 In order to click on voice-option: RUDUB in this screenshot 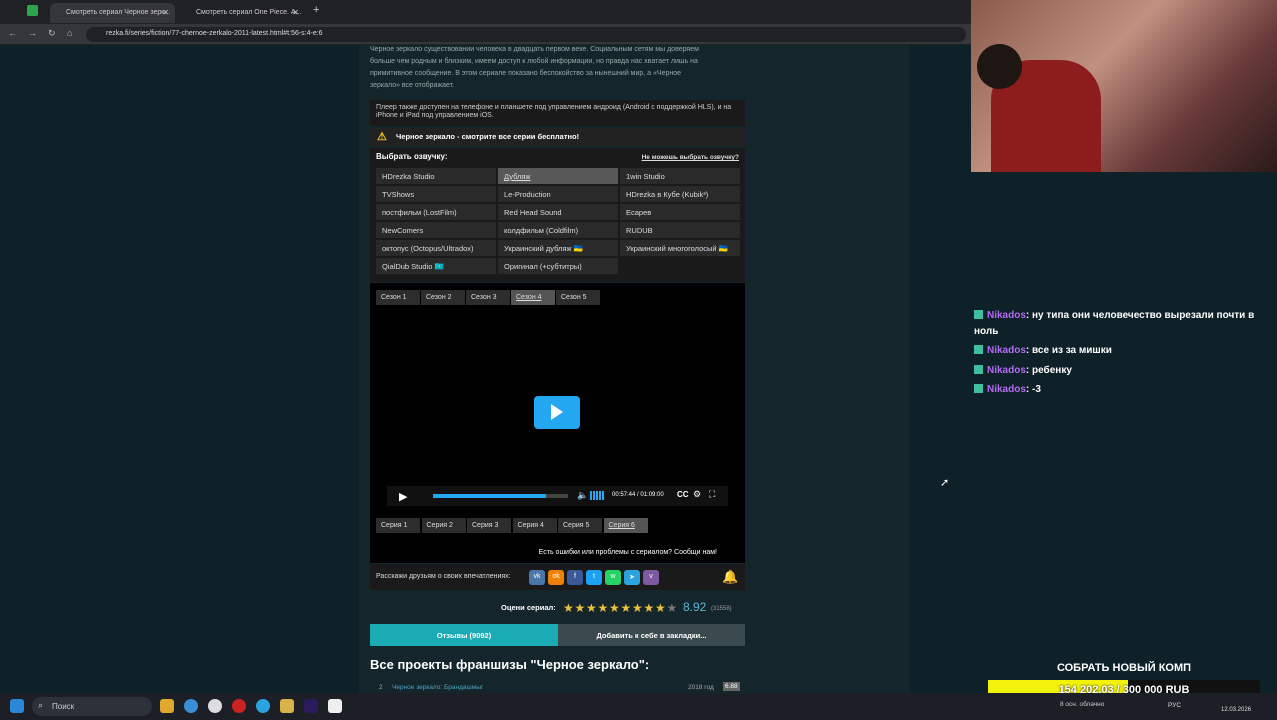, I will do `click(680, 230)`.